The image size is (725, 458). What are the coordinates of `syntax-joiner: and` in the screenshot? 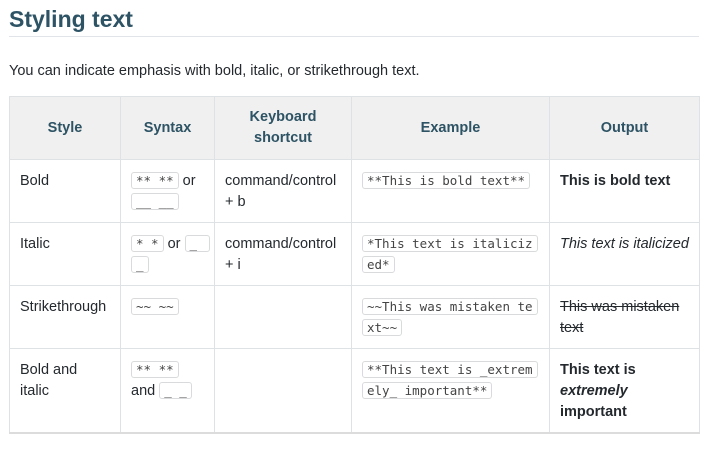 It's located at (143, 391).